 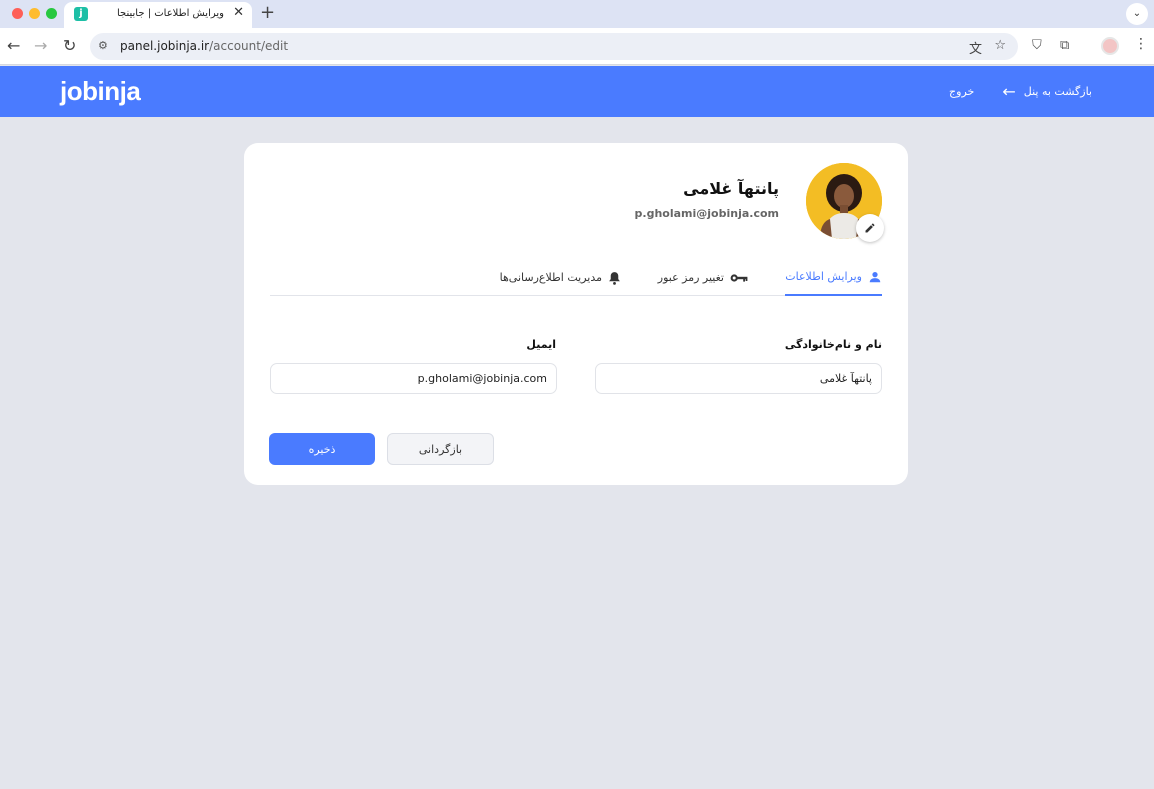 What do you see at coordinates (1057, 91) in the screenshot?
I see `back-to-panel-label: بازگشت به پنل` at bounding box center [1057, 91].